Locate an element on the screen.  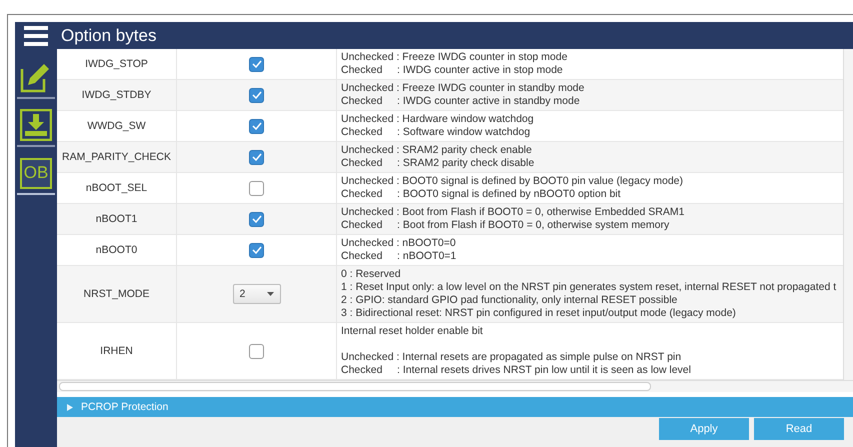
option-name: IRHEN is located at coordinates (117, 351).